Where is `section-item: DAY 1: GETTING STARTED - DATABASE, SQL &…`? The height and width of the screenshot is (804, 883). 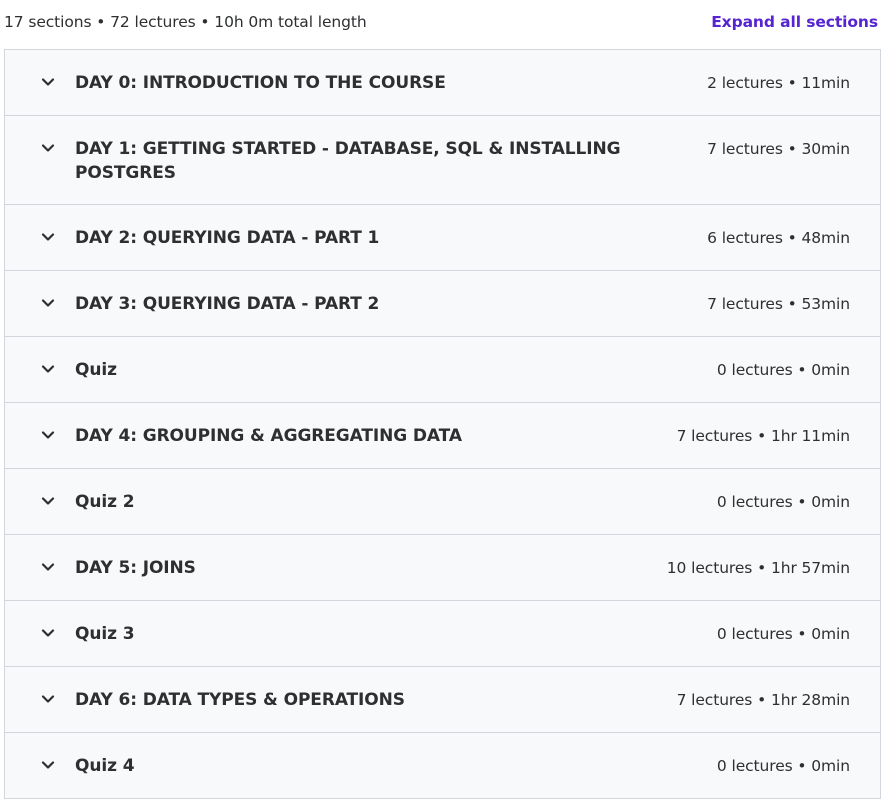
section-item: DAY 1: GETTING STARTED - DATABASE, SQL &… is located at coordinates (442, 160).